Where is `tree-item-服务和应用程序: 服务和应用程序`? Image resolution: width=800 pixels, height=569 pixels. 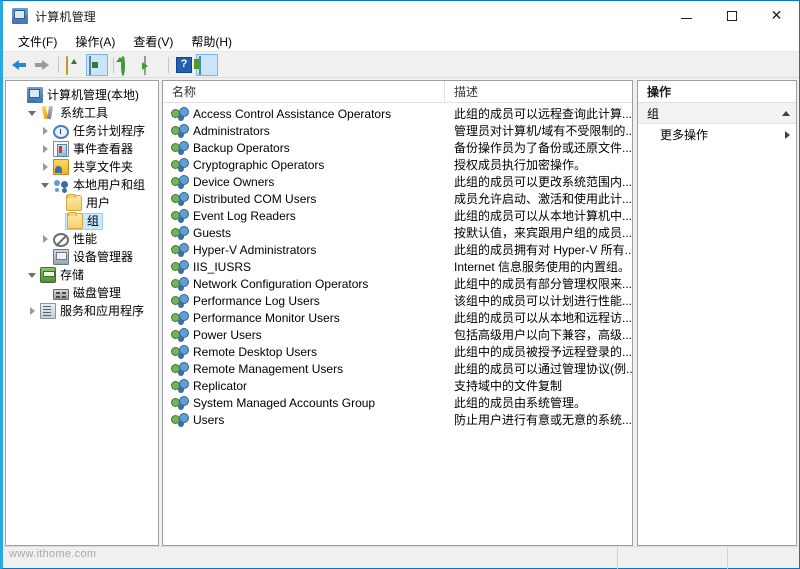
tree-item-服务和应用程序: 服务和应用程序 is located at coordinates (82, 311).